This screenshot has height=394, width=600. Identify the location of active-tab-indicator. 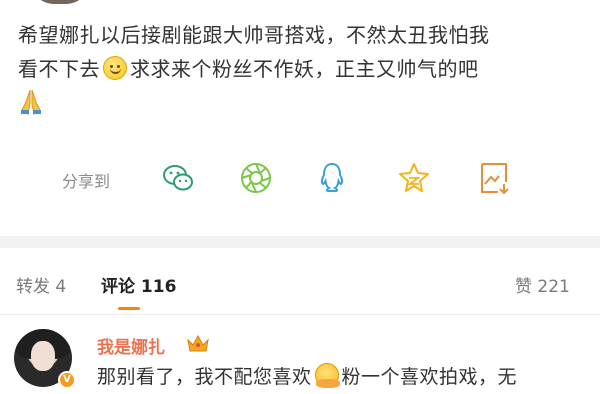
(129, 308).